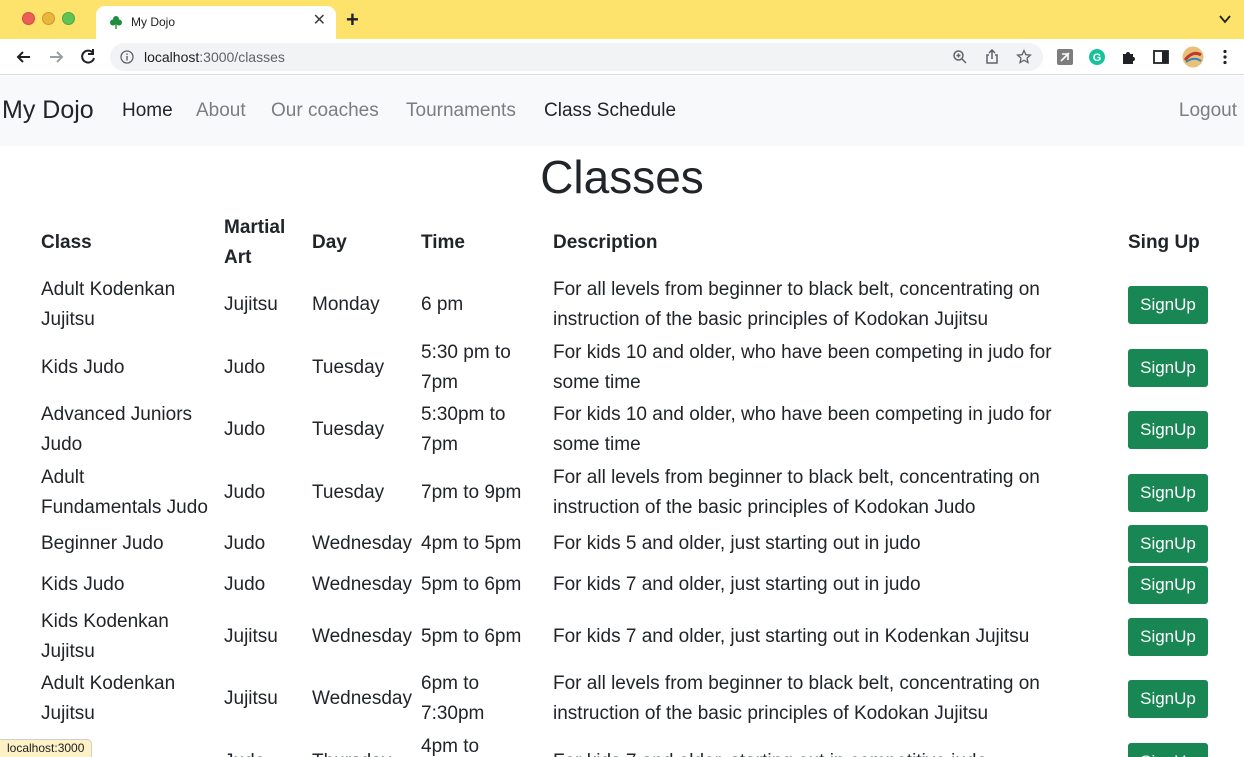  Describe the element at coordinates (1225, 19) in the screenshot. I see `chevron-down-icon` at that location.